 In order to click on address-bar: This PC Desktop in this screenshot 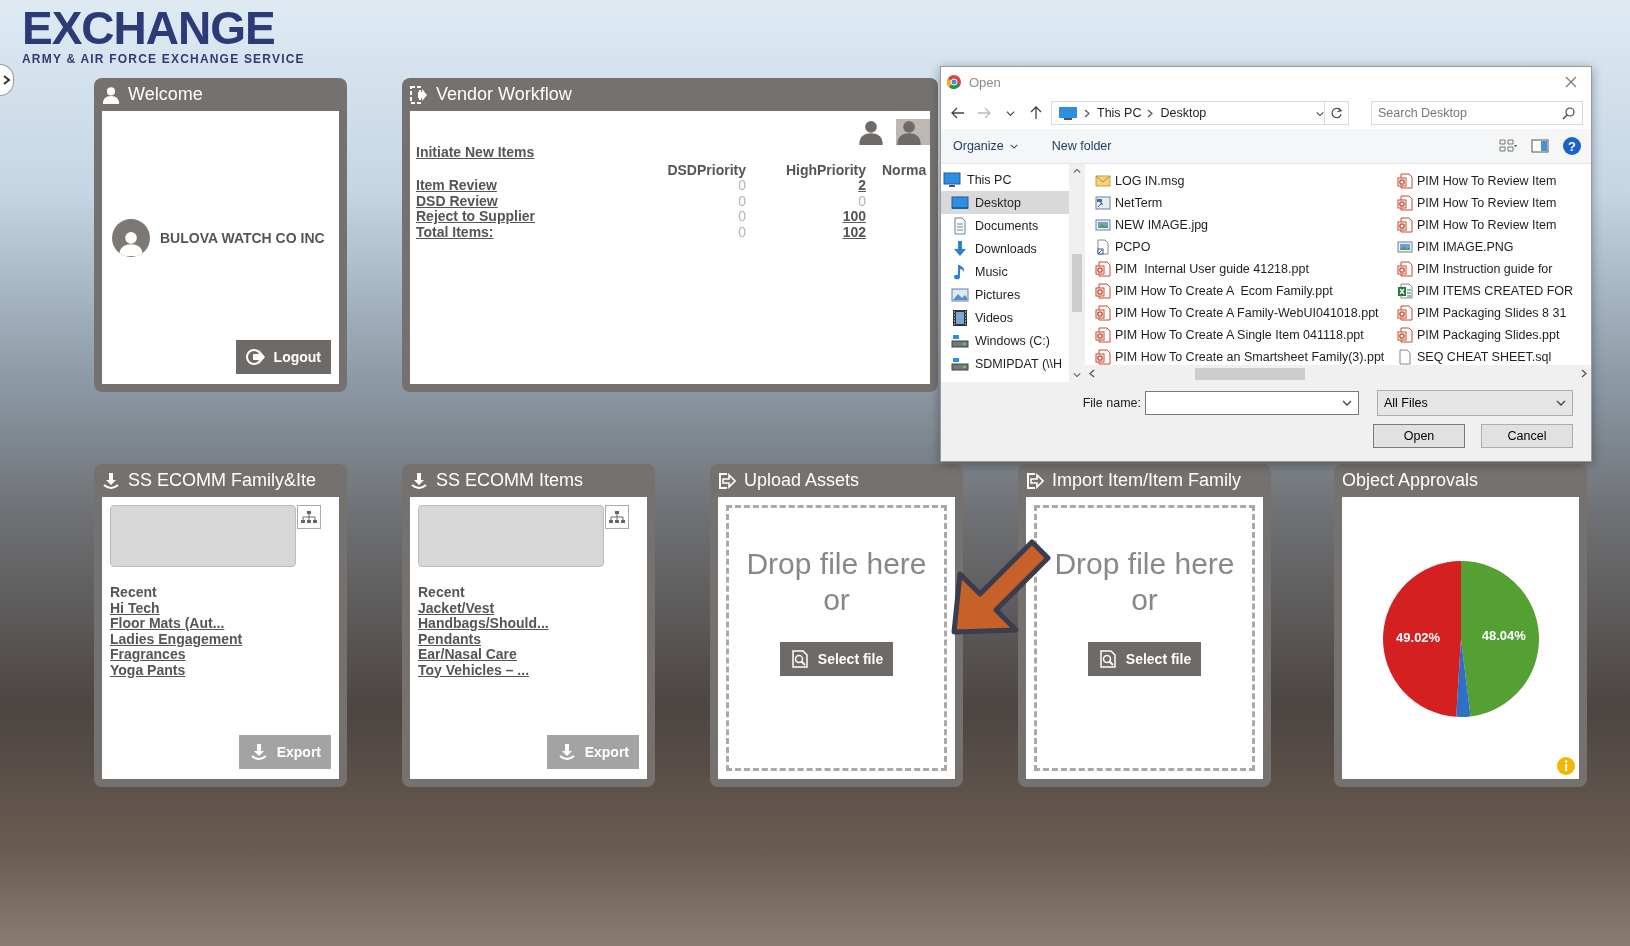, I will do `click(1188, 113)`.